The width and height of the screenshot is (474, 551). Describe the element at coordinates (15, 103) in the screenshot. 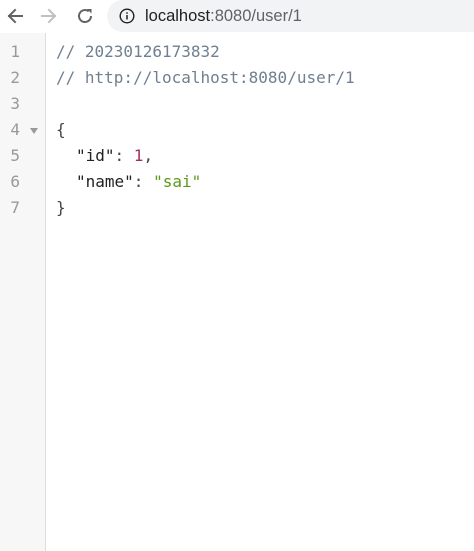

I see `line-number: 3` at that location.